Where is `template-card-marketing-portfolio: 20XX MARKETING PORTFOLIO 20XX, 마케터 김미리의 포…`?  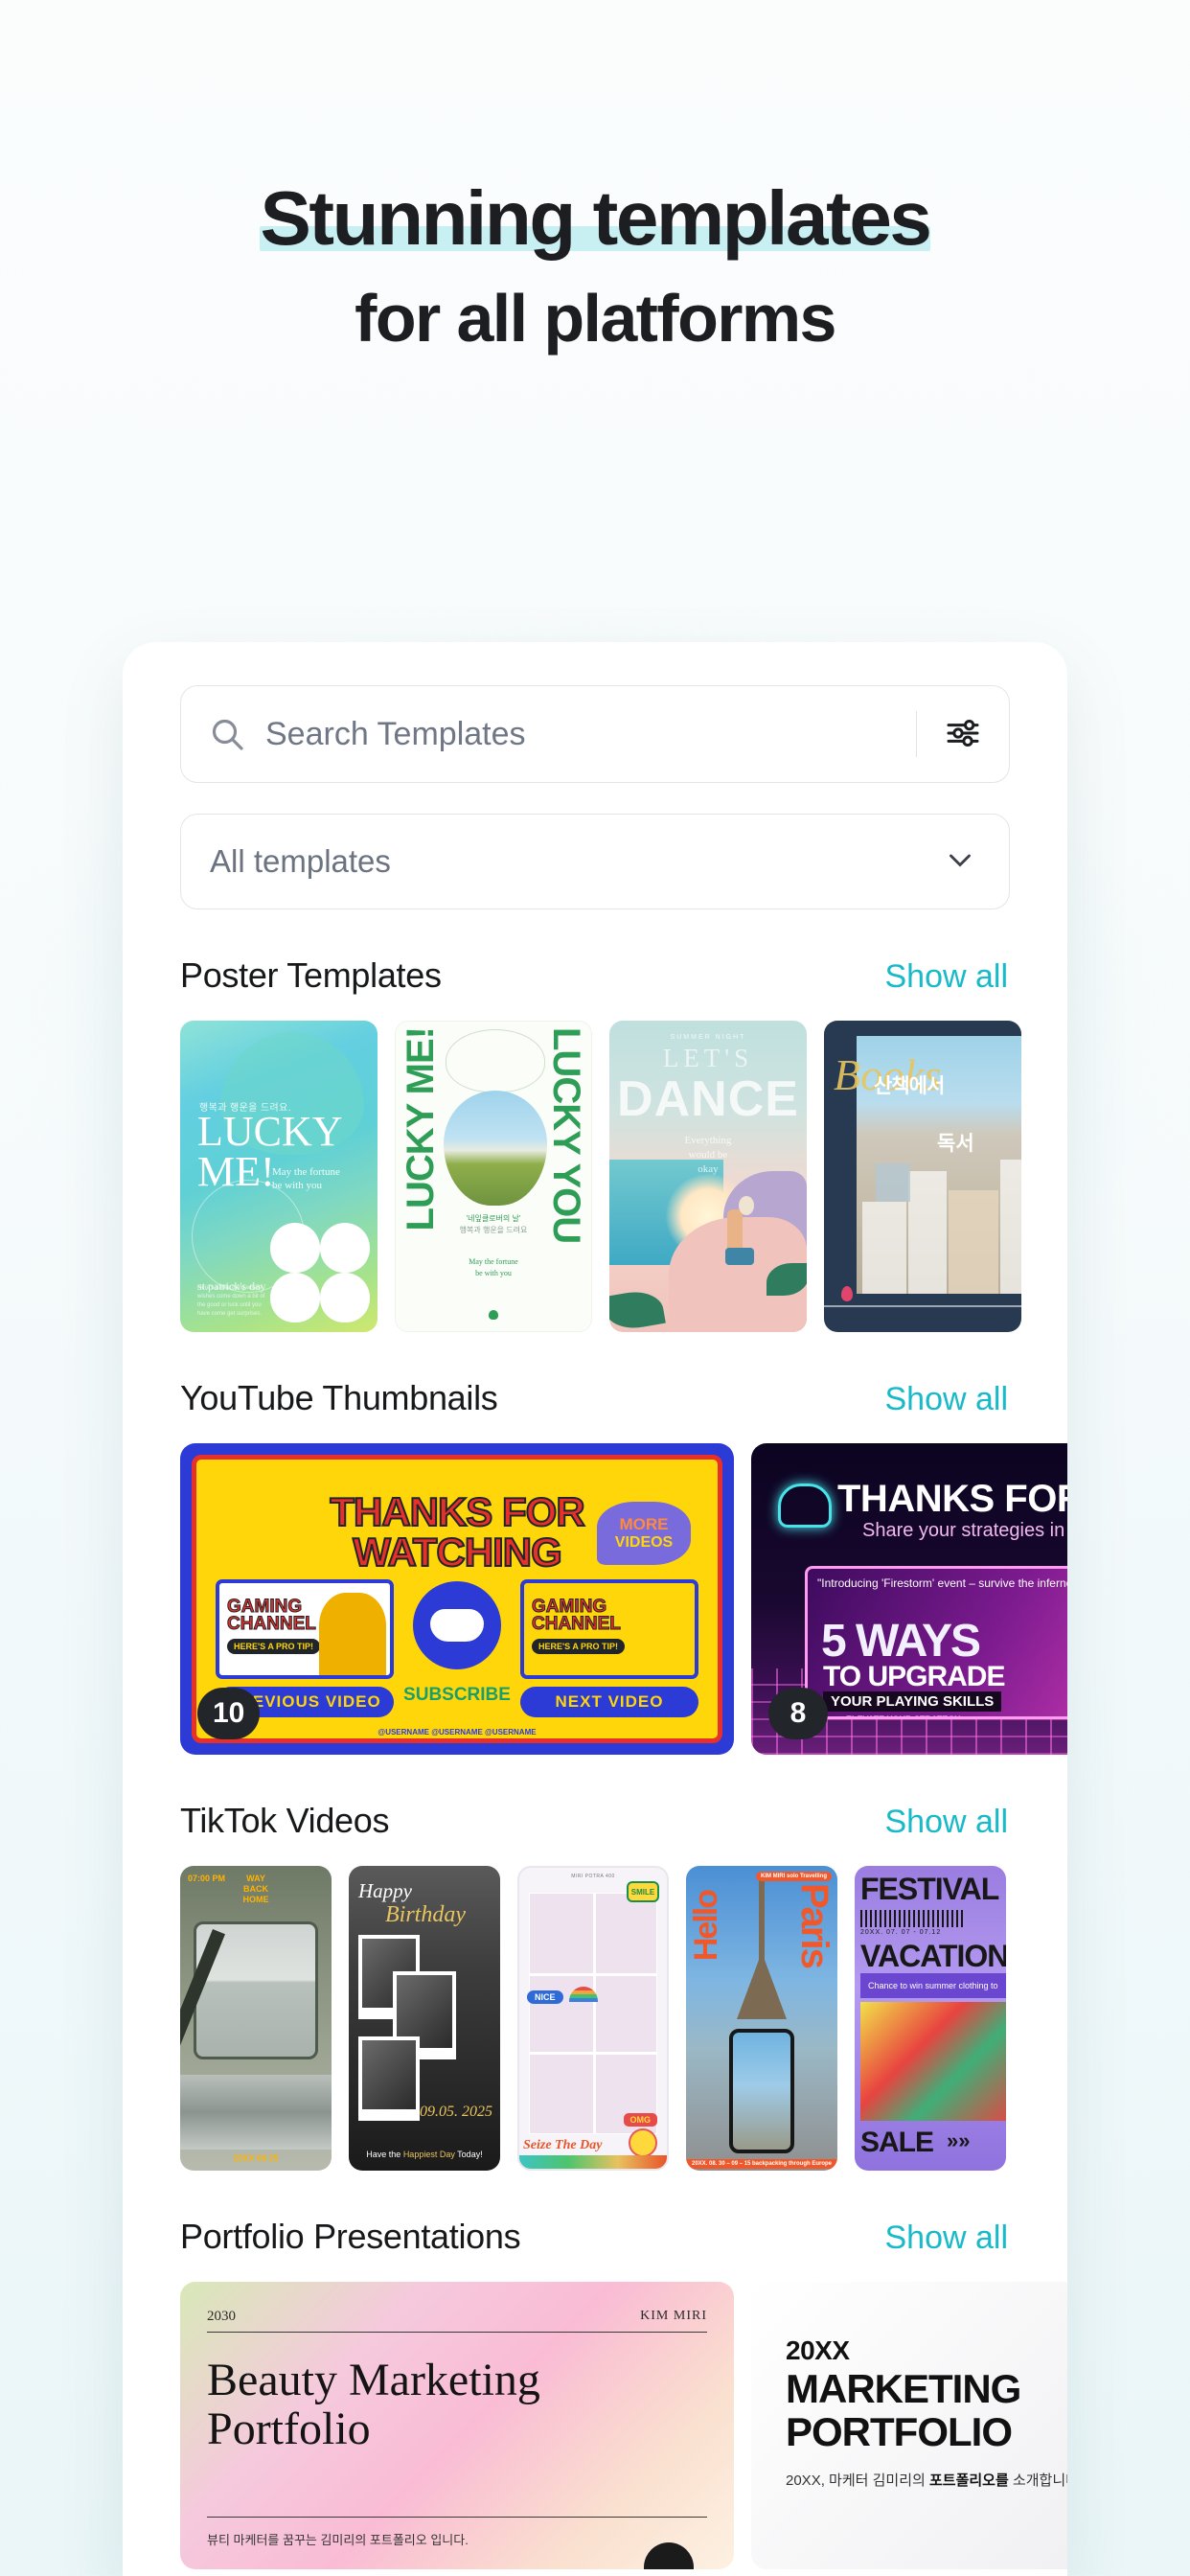 template-card-marketing-portfolio: 20XX MARKETING PORTFOLIO 20XX, 마케터 김미리의 포… is located at coordinates (909, 2425).